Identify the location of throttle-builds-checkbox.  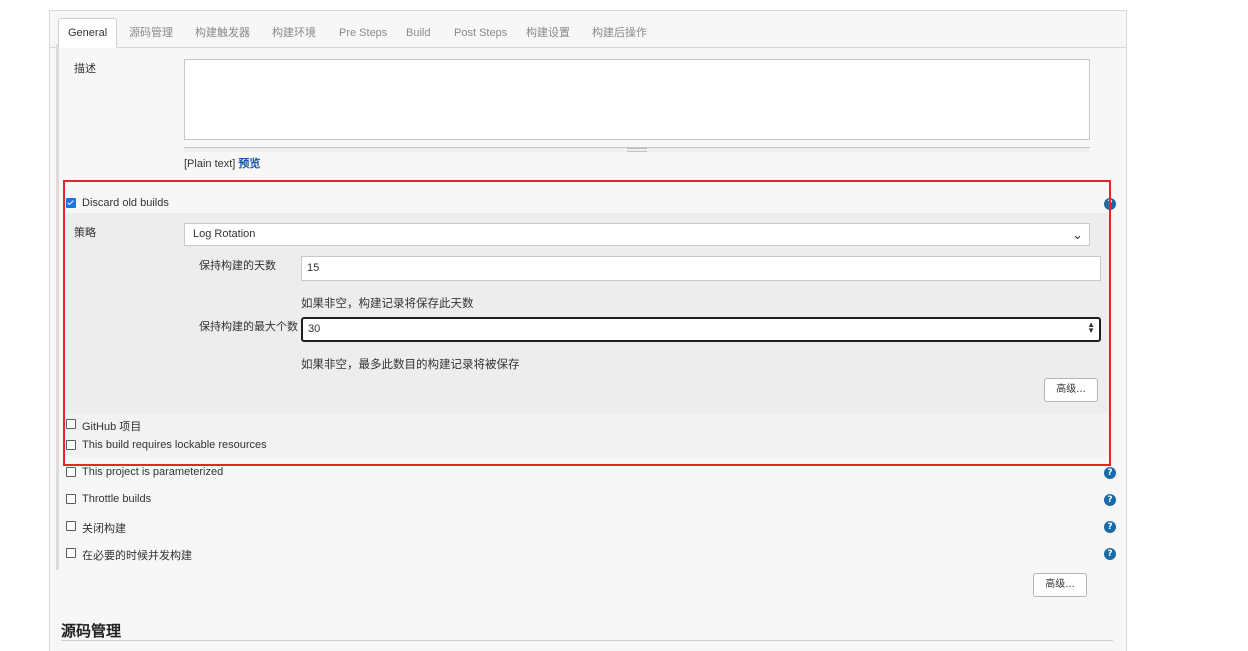
(71, 499).